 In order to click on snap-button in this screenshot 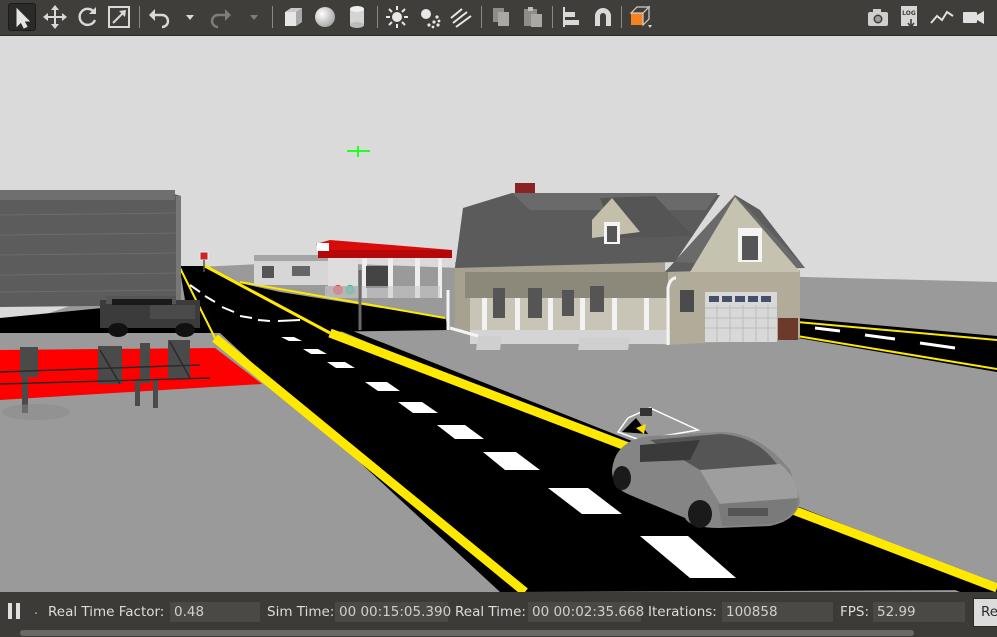, I will do `click(603, 17)`.